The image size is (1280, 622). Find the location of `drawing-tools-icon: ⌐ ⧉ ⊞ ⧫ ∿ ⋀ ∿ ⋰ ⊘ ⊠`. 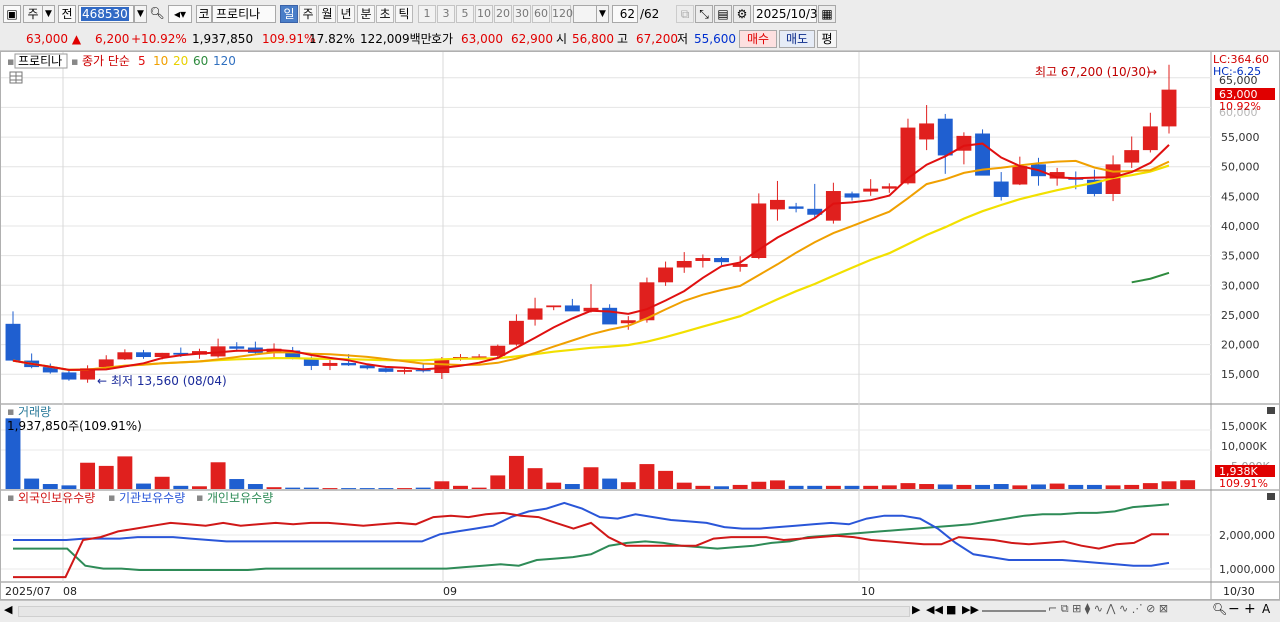

drawing-tools-icon: ⌐ ⧉ ⊞ ⧫ ∿ ⋀ ∿ ⋰ ⊘ ⊠ is located at coordinates (1108, 609).